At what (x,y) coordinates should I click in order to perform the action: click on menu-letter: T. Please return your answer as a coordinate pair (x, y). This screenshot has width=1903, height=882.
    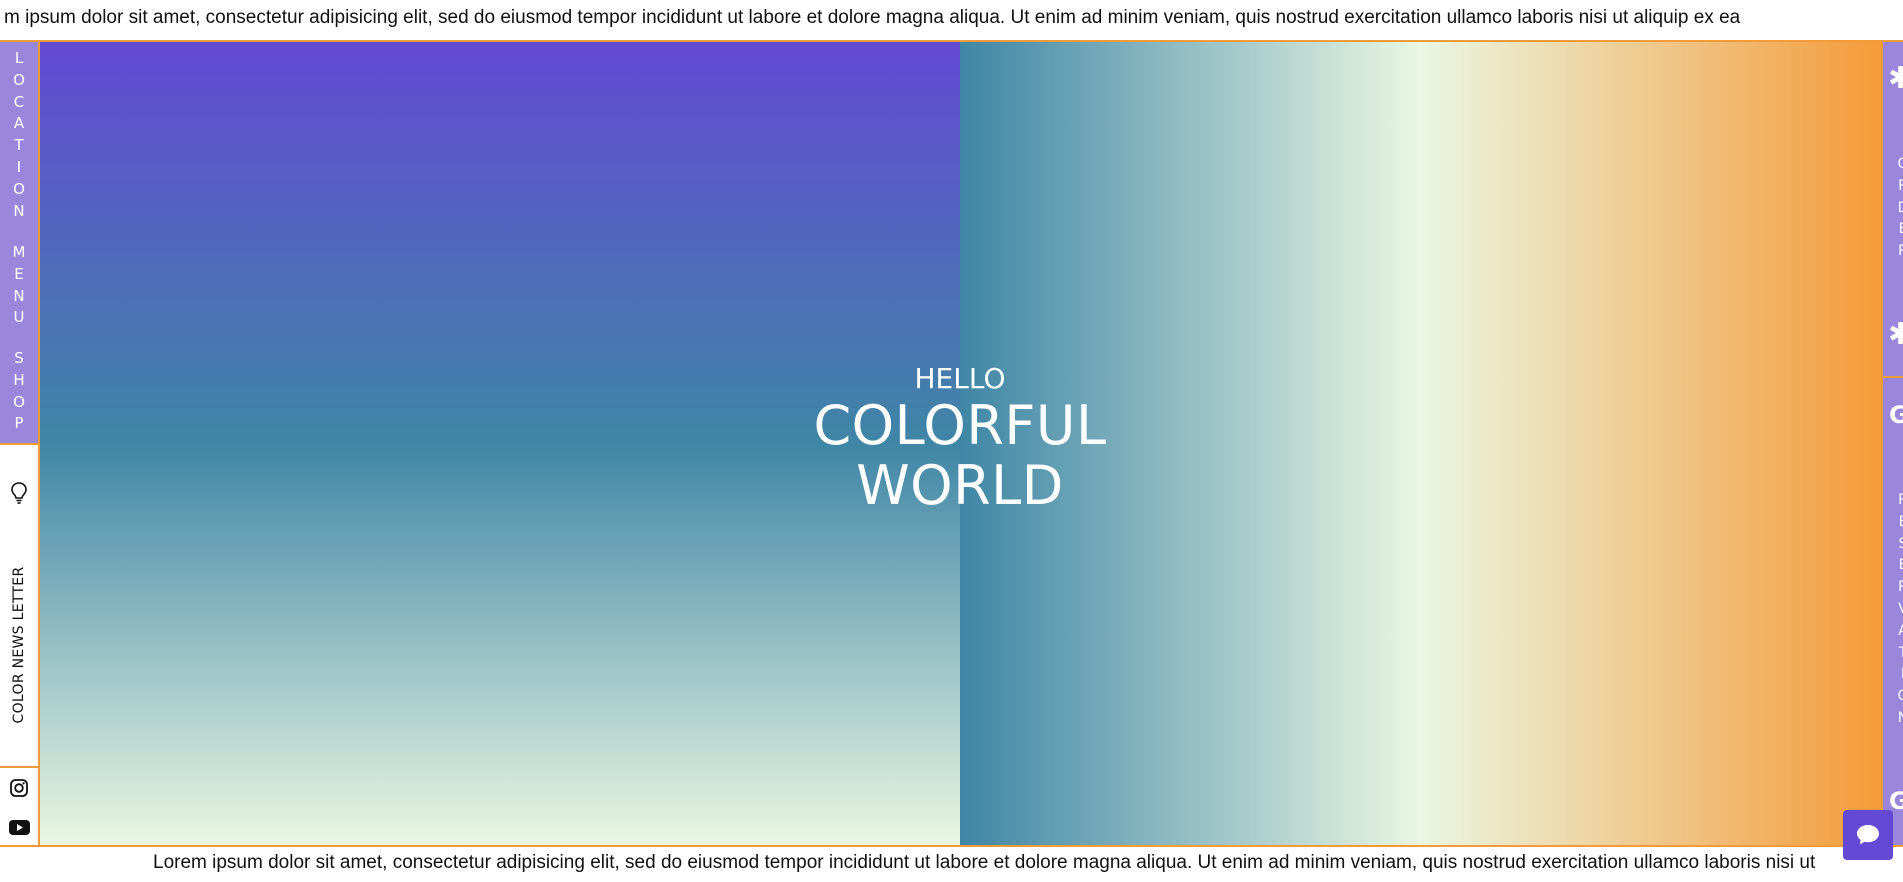
    Looking at the image, I should click on (19, 145).